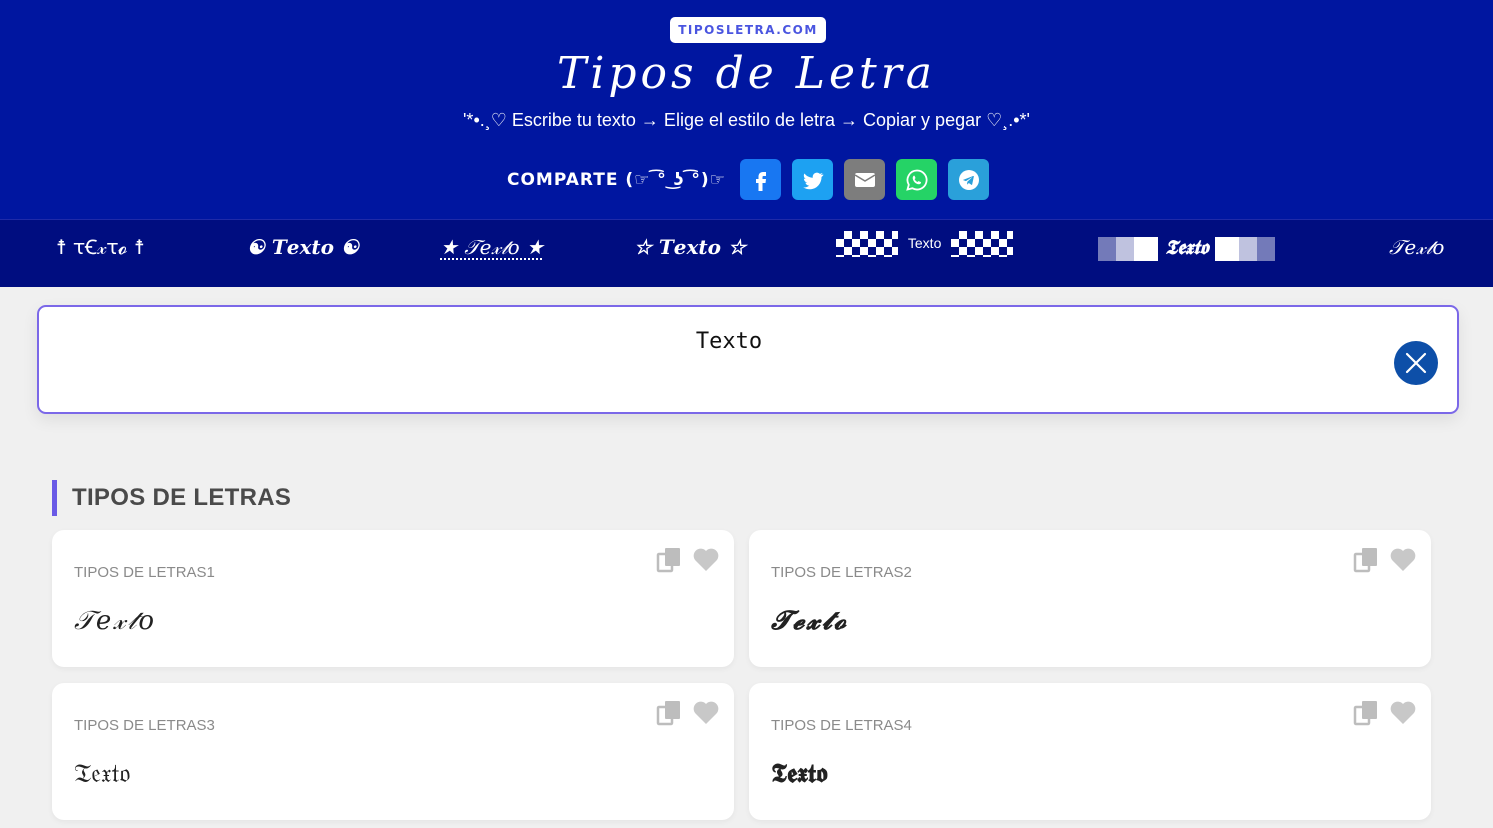  What do you see at coordinates (303, 247) in the screenshot?
I see `strip-style-2: ☯ 𝑻𝒆𝒙𝒕𝒐 ☯` at bounding box center [303, 247].